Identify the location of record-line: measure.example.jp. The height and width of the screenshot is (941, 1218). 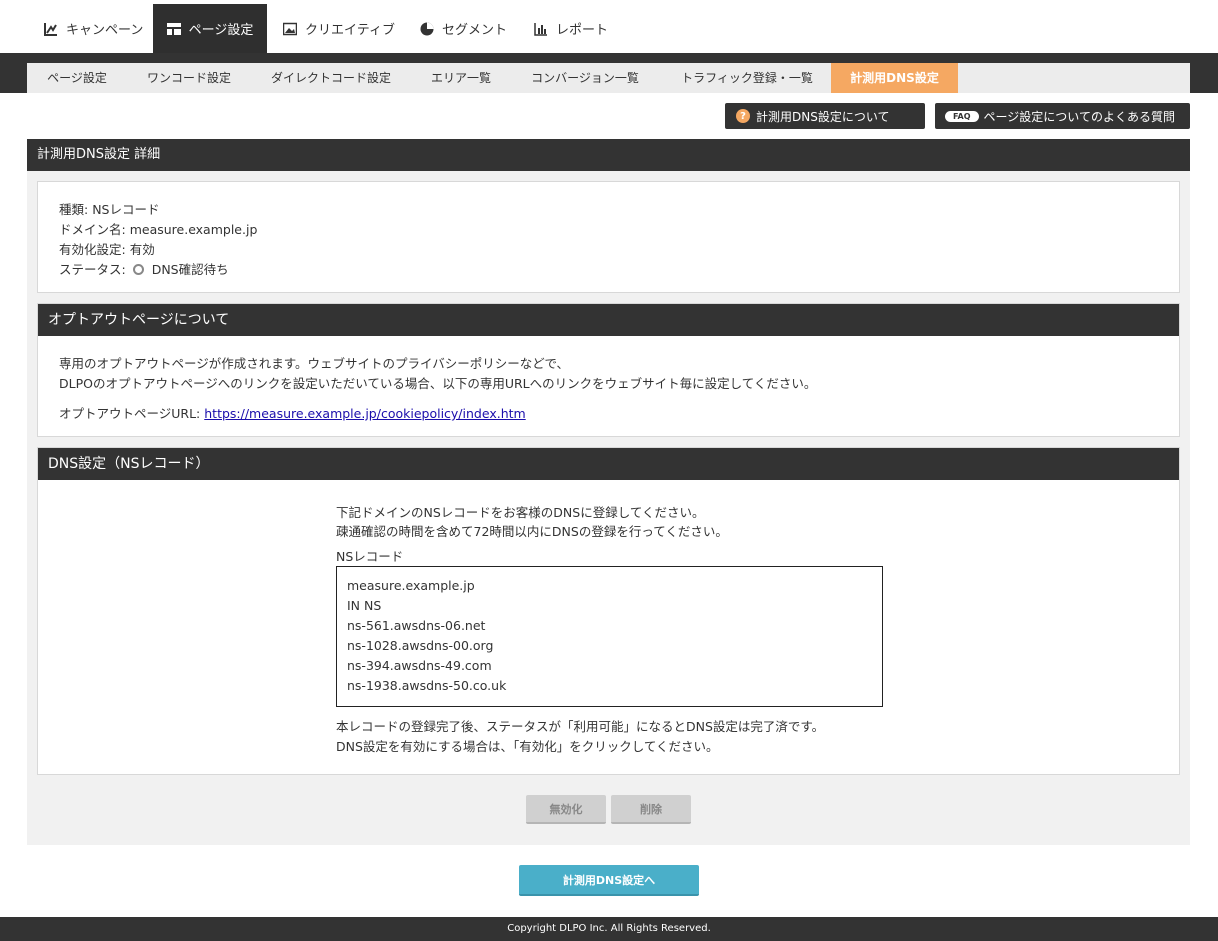
(411, 585).